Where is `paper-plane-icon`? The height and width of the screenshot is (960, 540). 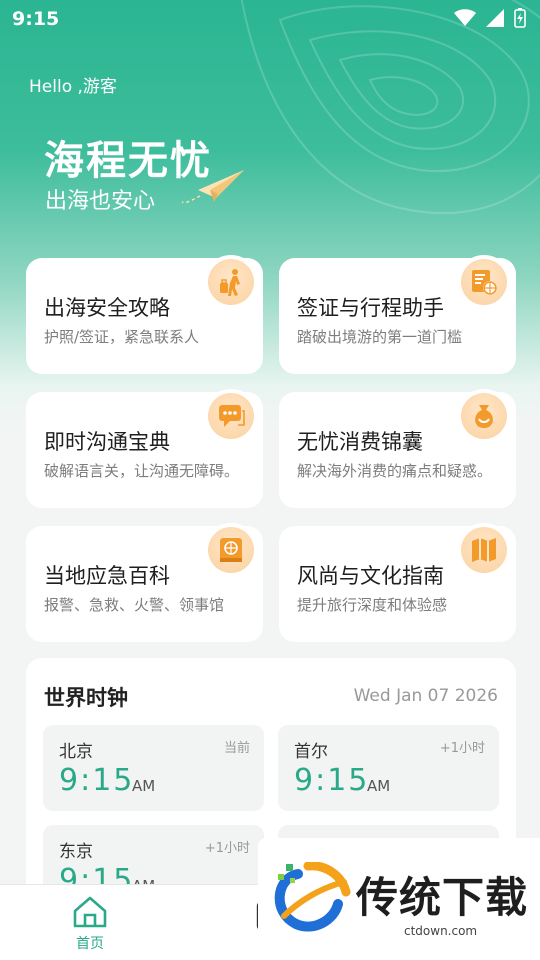
paper-plane-icon is located at coordinates (212, 187).